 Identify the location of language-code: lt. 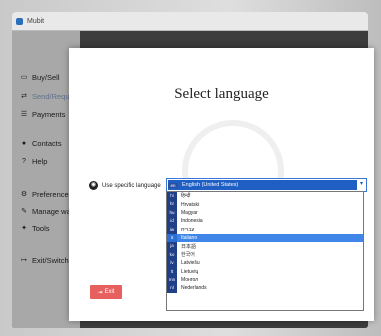
(172, 271).